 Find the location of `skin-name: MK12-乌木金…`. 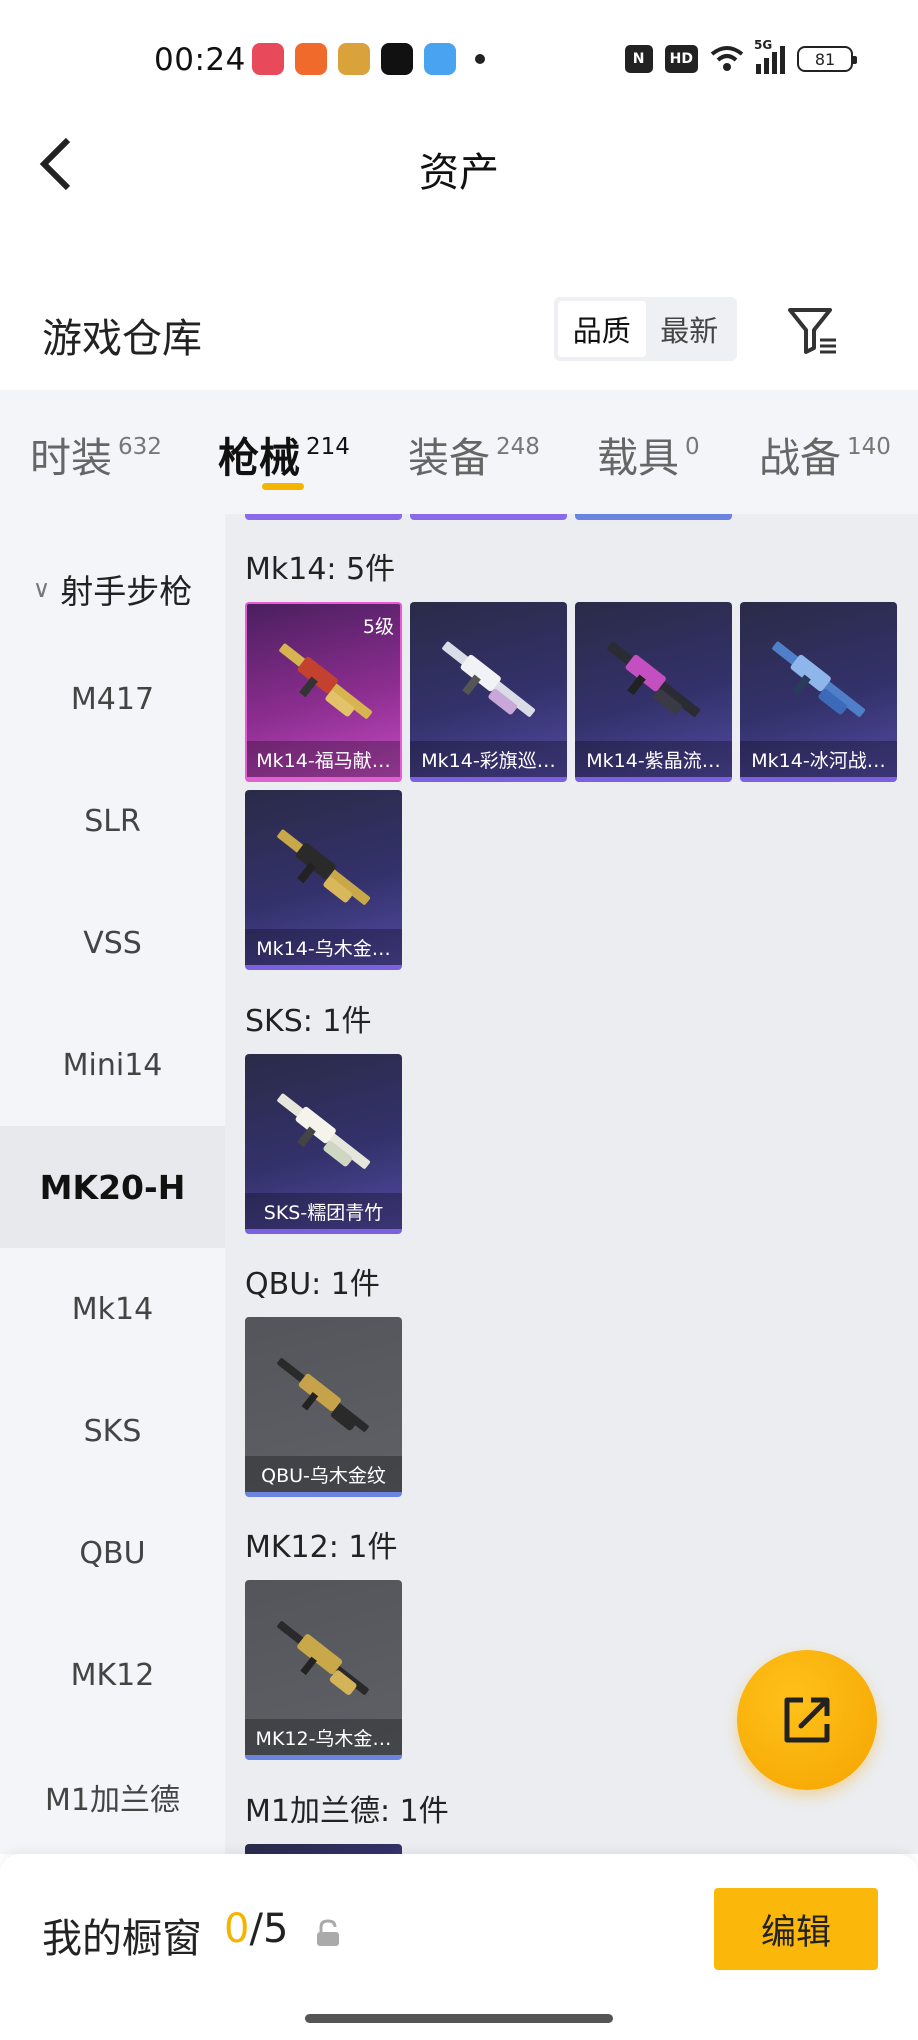

skin-name: MK12-乌木金… is located at coordinates (323, 1737).